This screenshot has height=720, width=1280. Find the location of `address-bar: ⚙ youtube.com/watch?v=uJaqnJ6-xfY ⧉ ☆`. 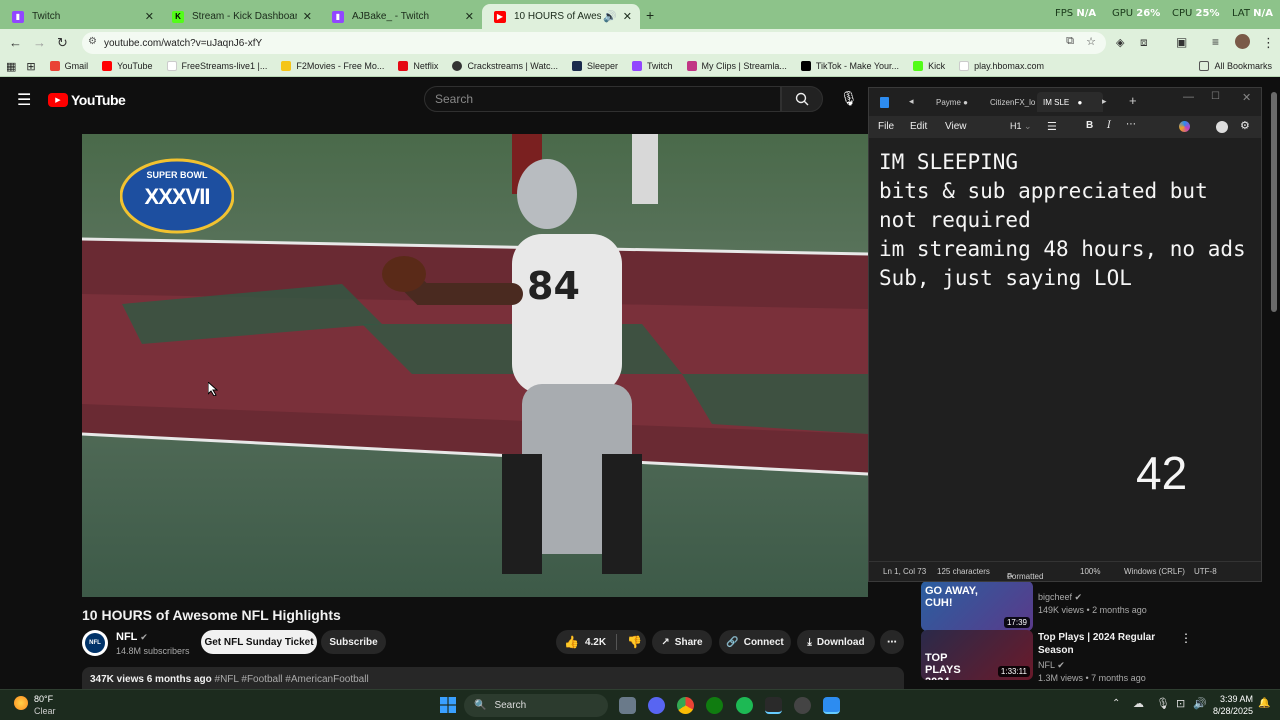

address-bar: ⚙ youtube.com/watch?v=uJaqnJ6-xfY ⧉ ☆ is located at coordinates (594, 43).